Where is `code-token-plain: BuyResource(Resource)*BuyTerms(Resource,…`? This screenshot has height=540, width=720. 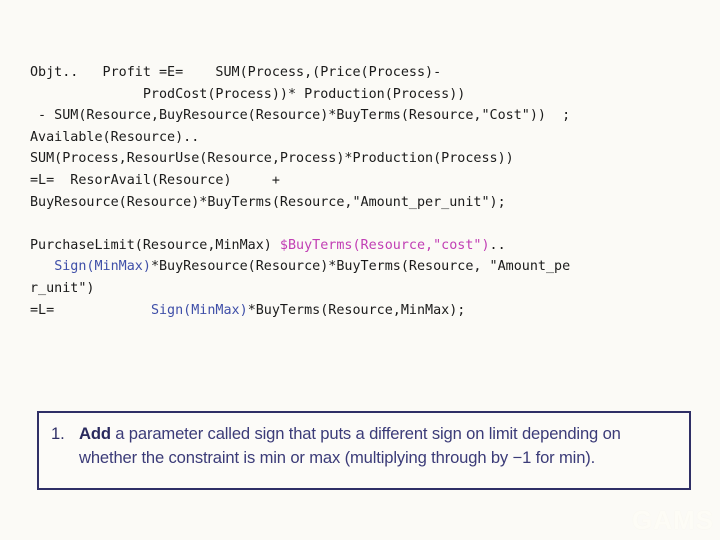
code-token-plain: BuyResource(Resource)*BuyTerms(Resource,… is located at coordinates (268, 202).